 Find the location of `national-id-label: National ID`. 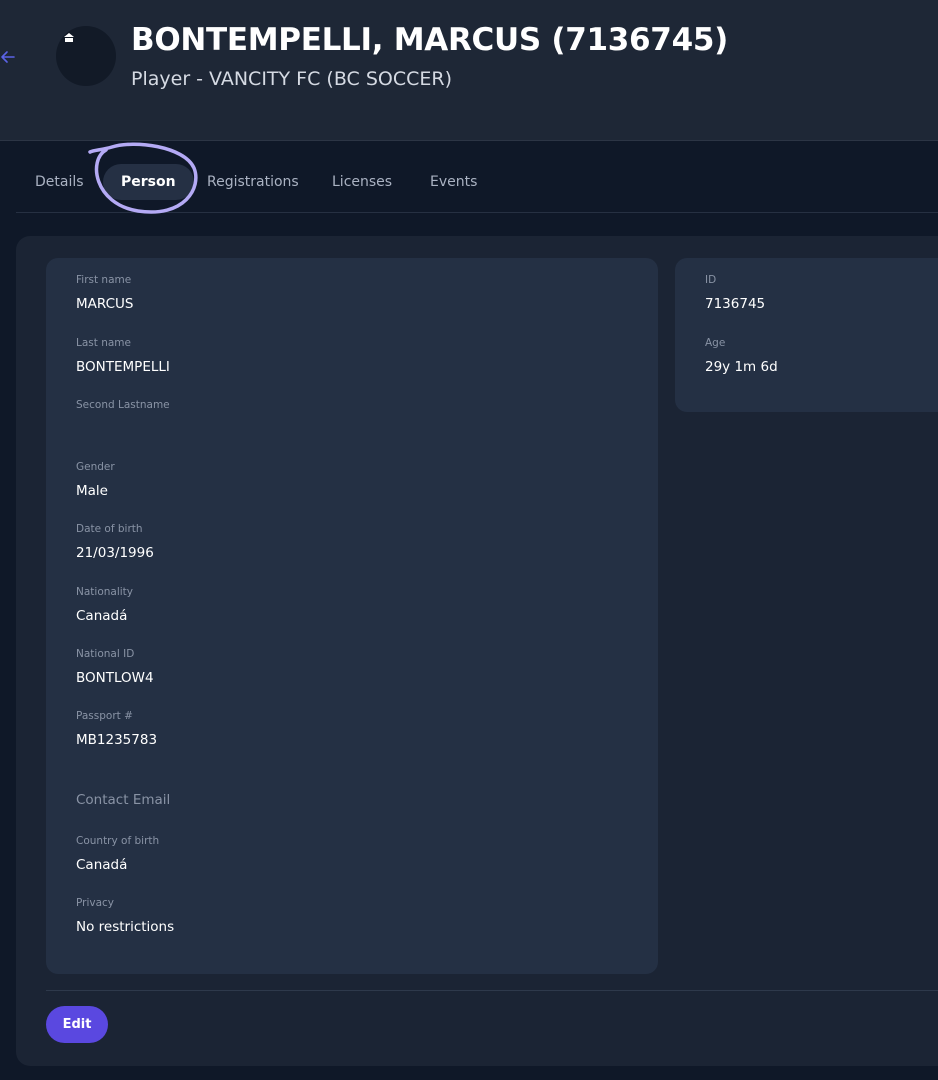

national-id-label: National ID is located at coordinates (105, 654).